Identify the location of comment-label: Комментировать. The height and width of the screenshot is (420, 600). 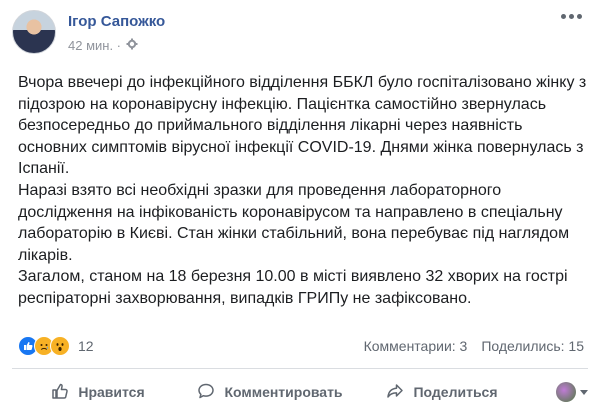
(283, 392).